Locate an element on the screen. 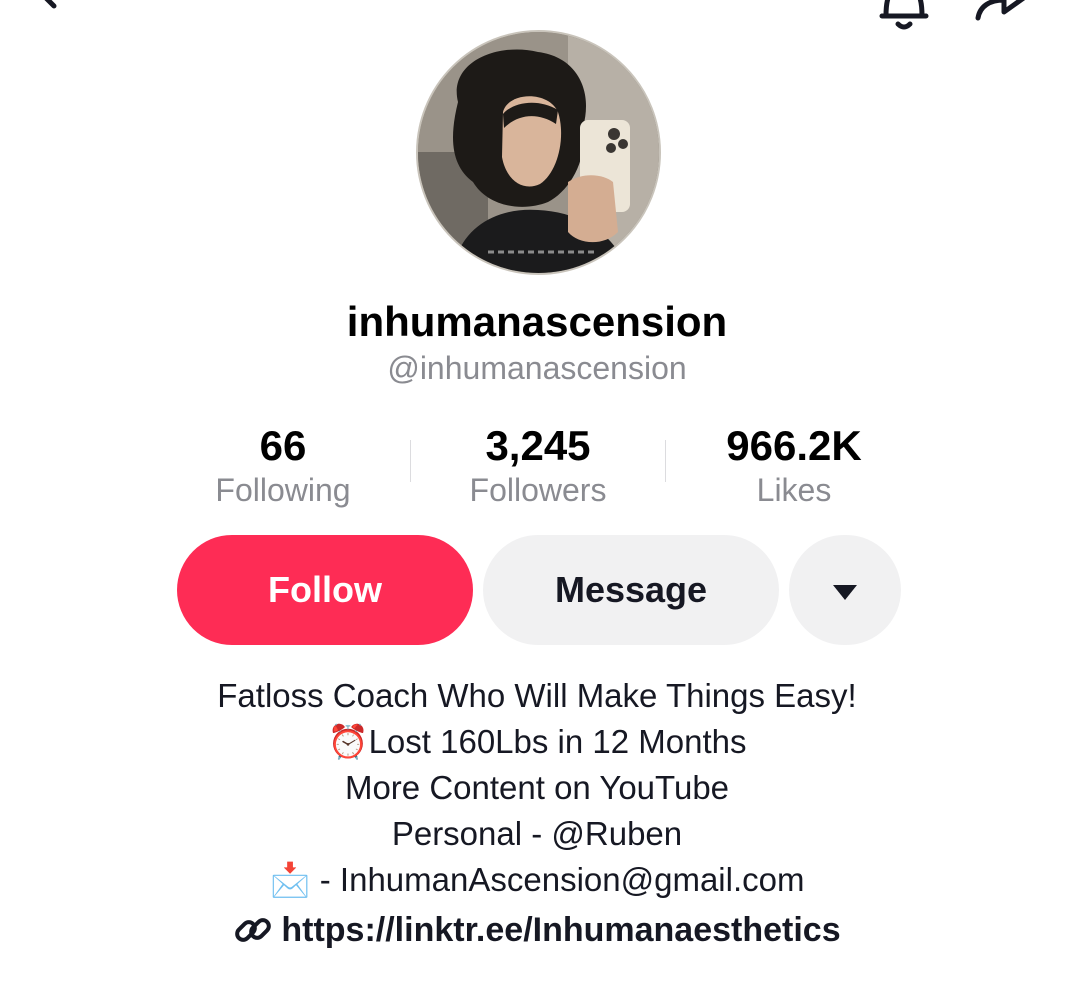 This screenshot has height=983, width=1074. stat-likes: 966.2K Likes is located at coordinates (794, 464).